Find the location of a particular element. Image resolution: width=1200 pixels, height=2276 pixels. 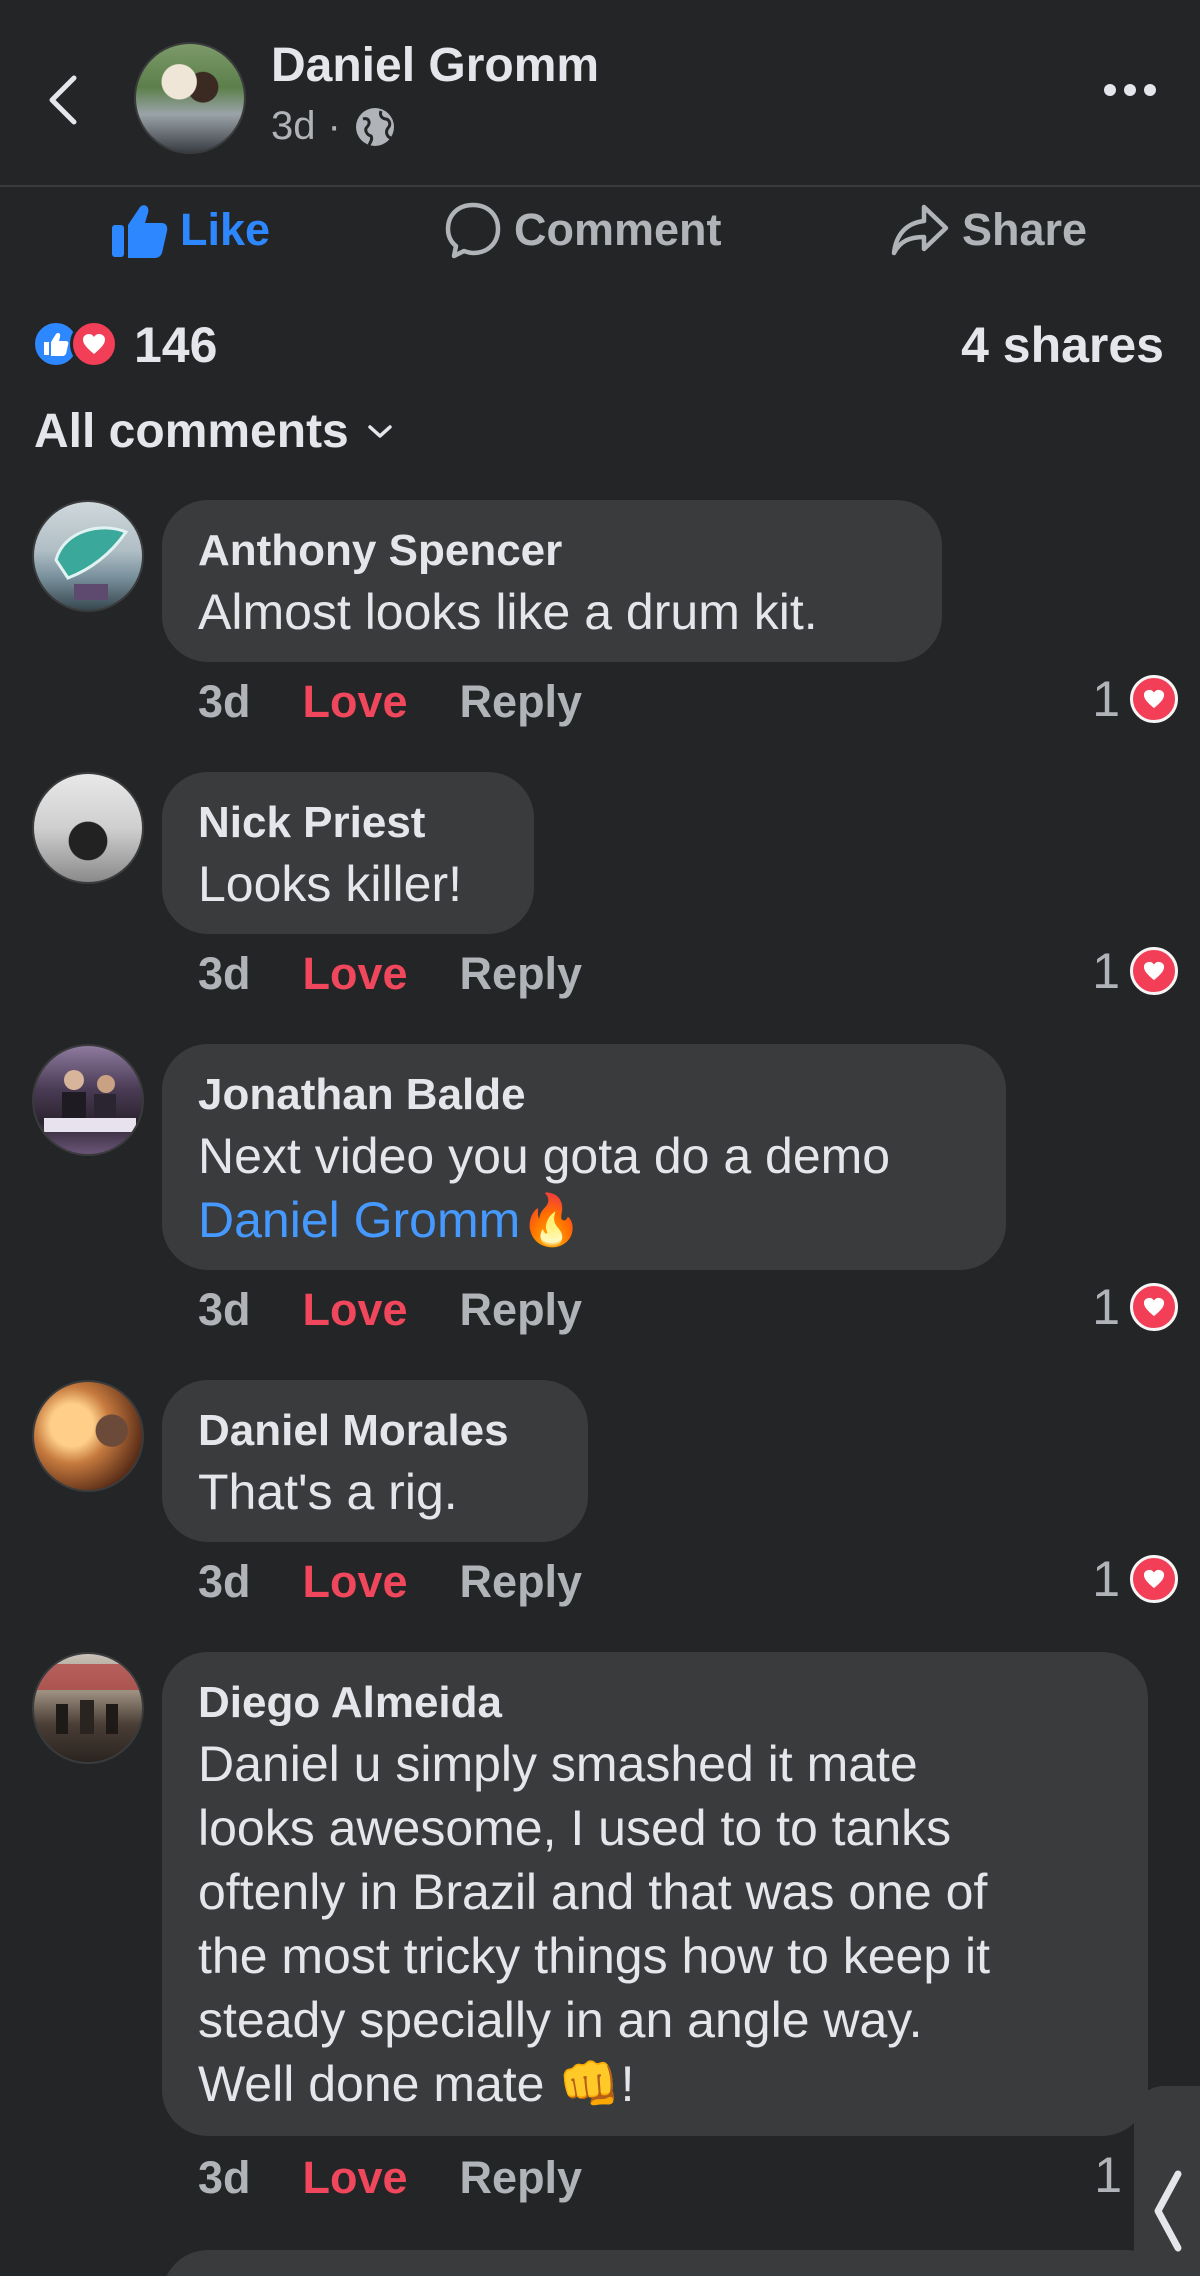

commenter-name: Jonathan Balde is located at coordinates (584, 1095).